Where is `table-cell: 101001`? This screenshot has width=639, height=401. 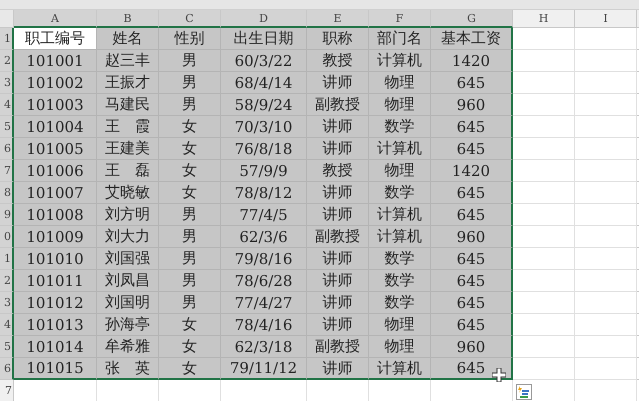
table-cell: 101001 is located at coordinates (55, 61).